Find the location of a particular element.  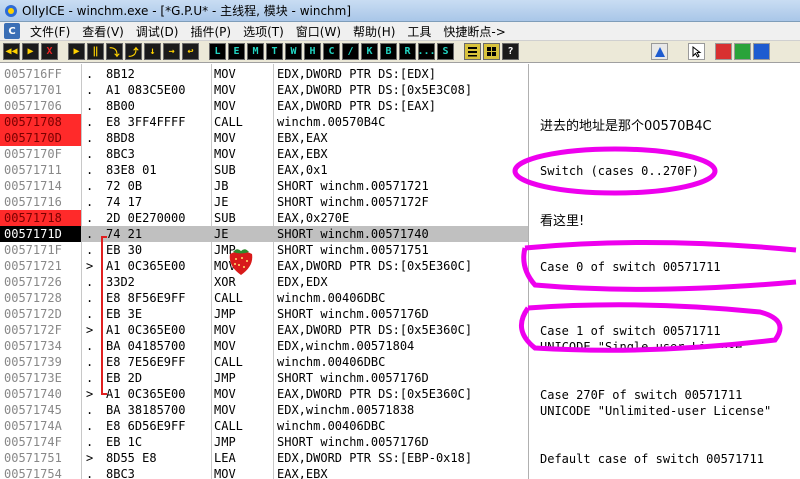

menu-debug: 调试(D) is located at coordinates (157, 31).